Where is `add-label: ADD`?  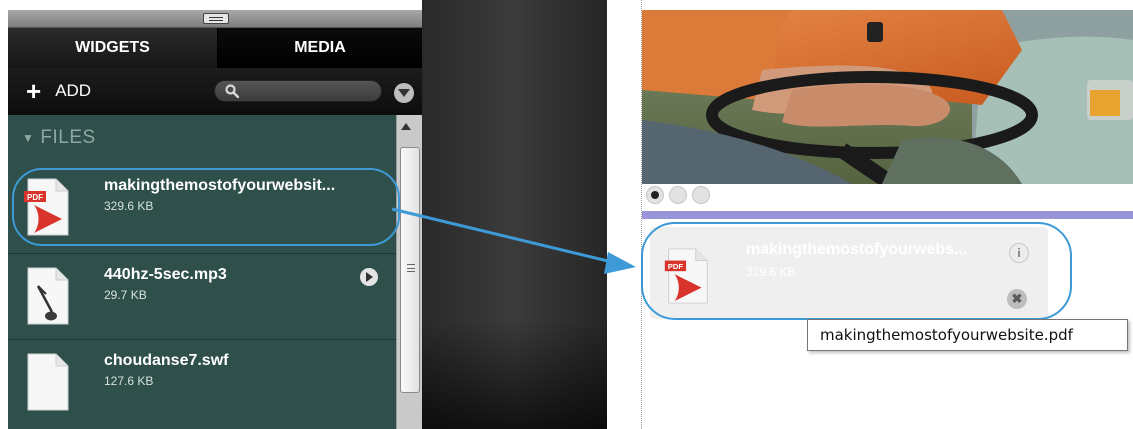 add-label: ADD is located at coordinates (73, 90).